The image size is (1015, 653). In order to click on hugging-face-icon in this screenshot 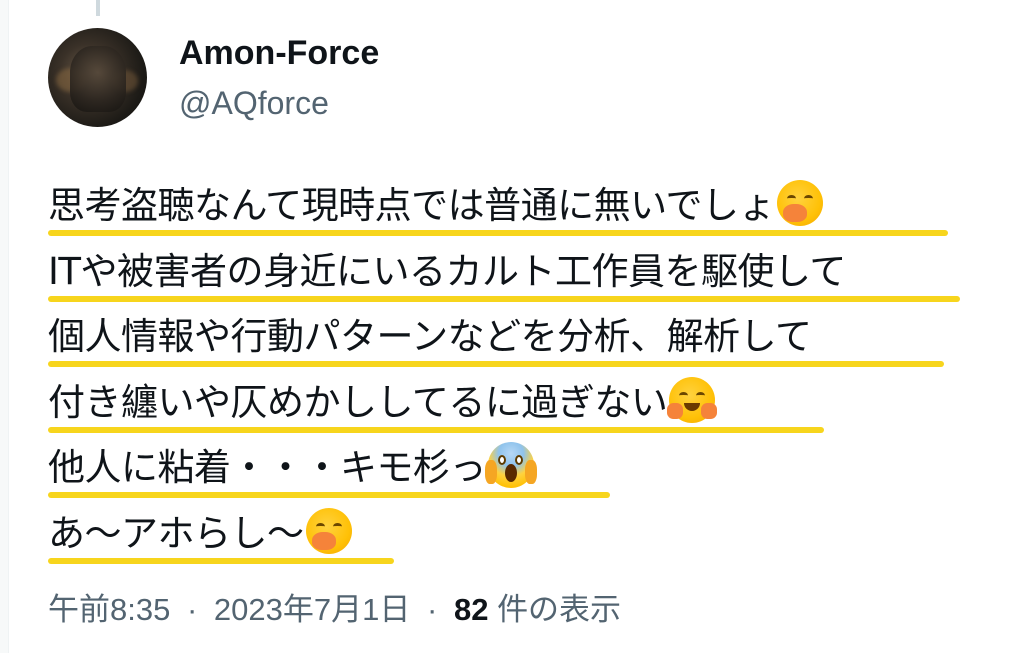, I will do `click(692, 399)`.